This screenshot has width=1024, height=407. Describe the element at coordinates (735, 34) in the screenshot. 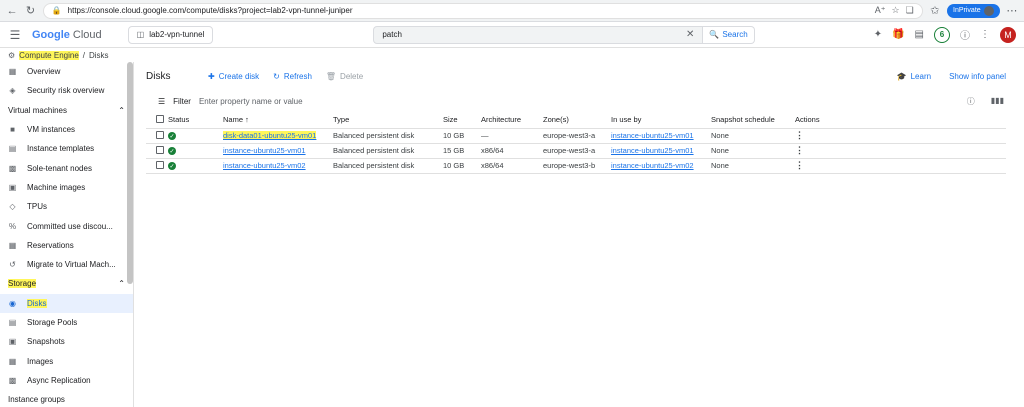

I see `search-button-label: Search` at that location.